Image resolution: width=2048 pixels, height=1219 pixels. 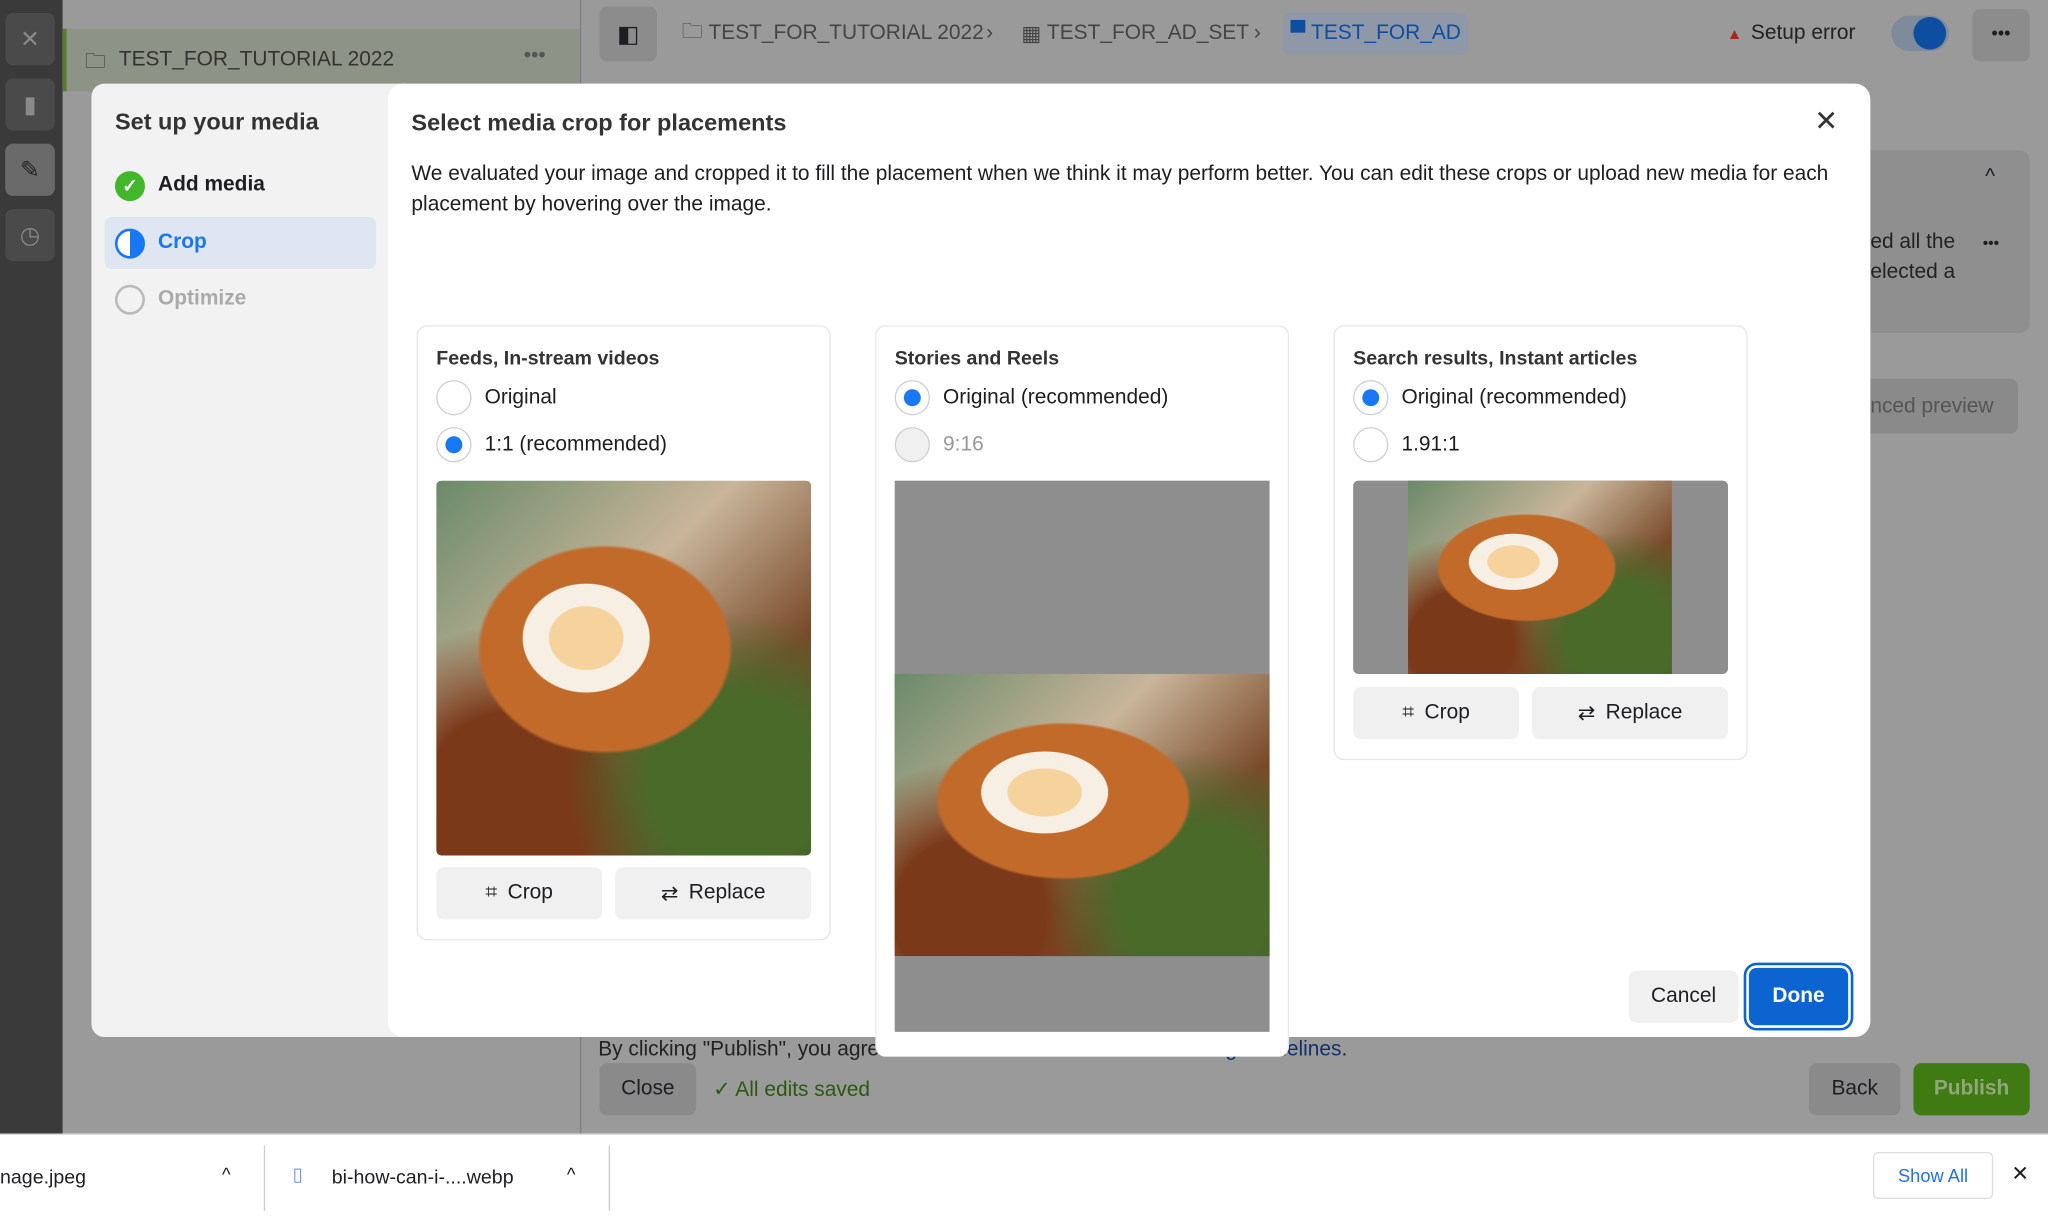 I want to click on breadcrumb-label: TEST_FOR_AD_SET, so click(x=1147, y=33).